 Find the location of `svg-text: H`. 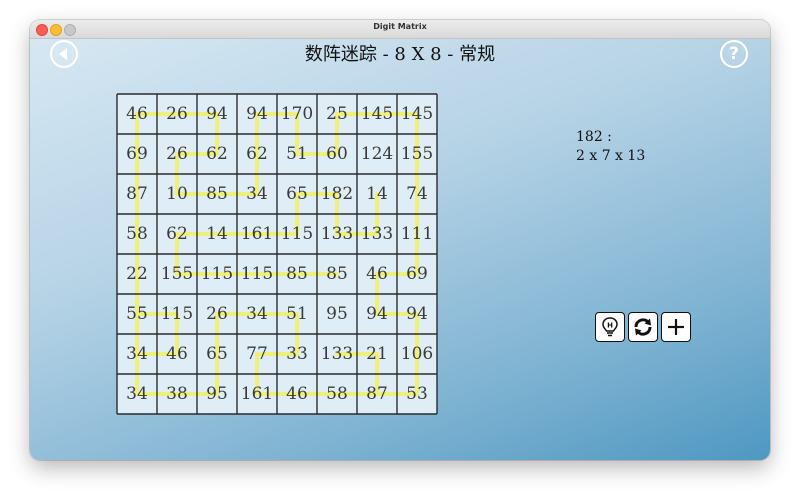

svg-text: H is located at coordinates (610, 326).